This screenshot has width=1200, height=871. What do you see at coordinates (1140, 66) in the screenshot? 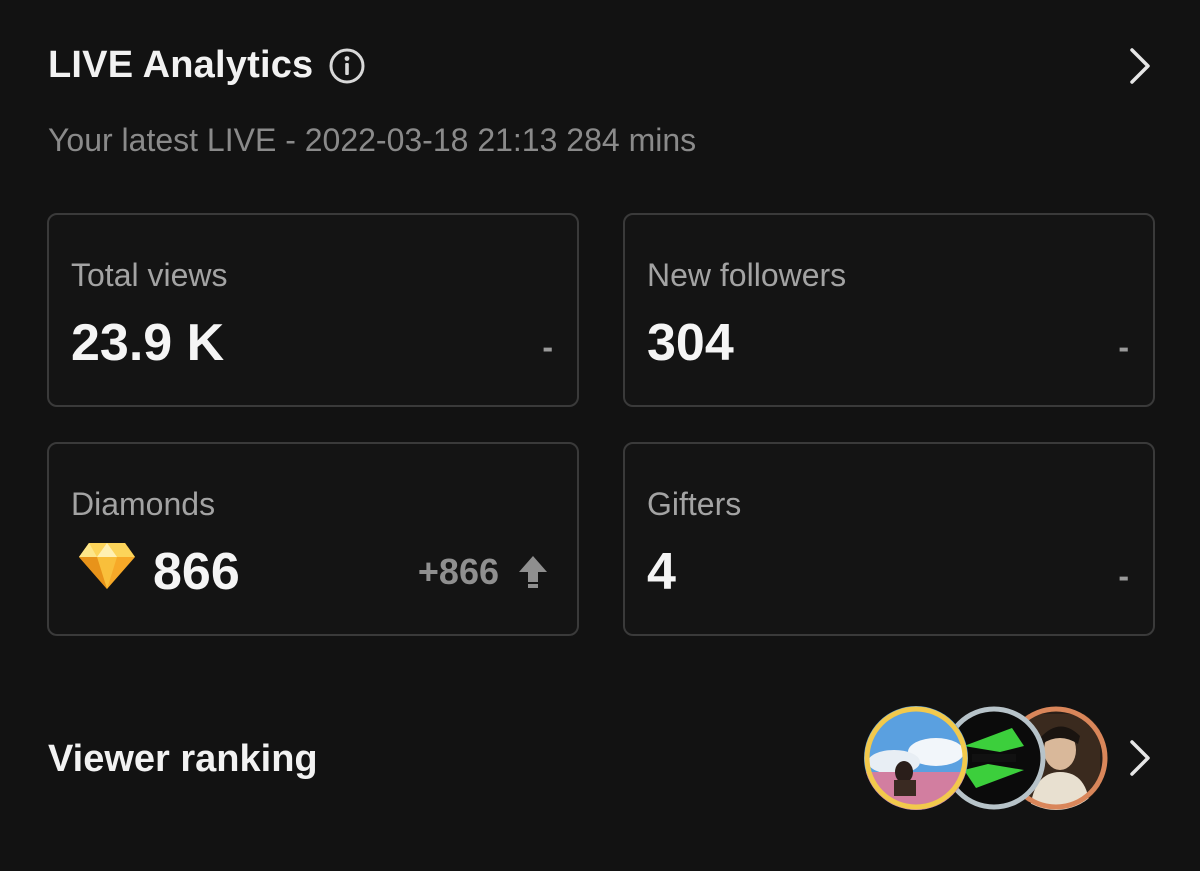
I see `analytics-chevron-right-icon` at bounding box center [1140, 66].